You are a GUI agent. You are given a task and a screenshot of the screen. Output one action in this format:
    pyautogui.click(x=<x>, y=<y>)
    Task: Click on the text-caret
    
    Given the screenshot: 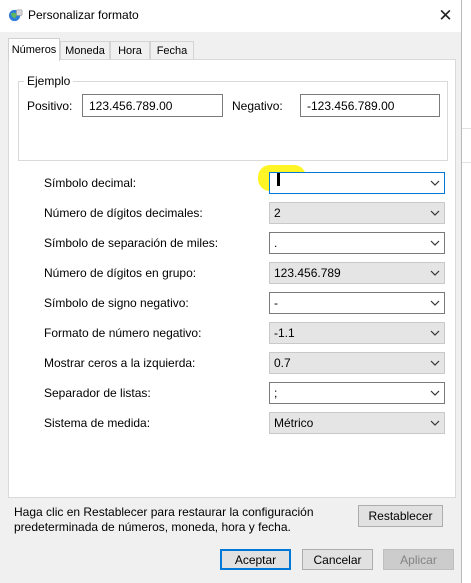 What is the action you would take?
    pyautogui.click(x=278, y=179)
    